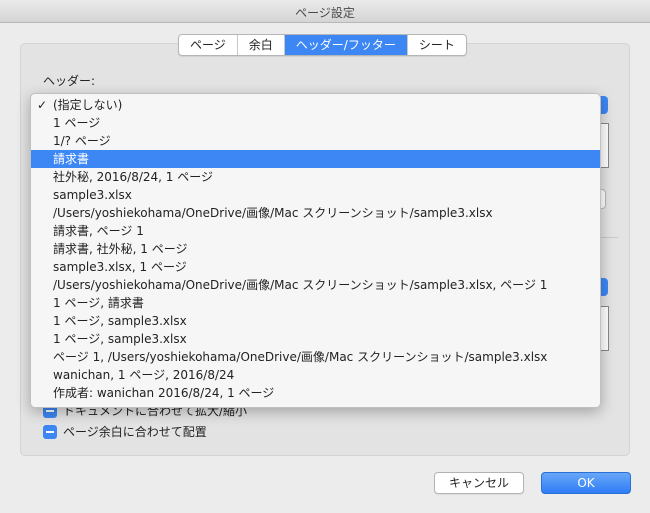  Describe the element at coordinates (135, 432) in the screenshot. I see `align-with-margins-label: ページ余白に合わせて配置` at that location.